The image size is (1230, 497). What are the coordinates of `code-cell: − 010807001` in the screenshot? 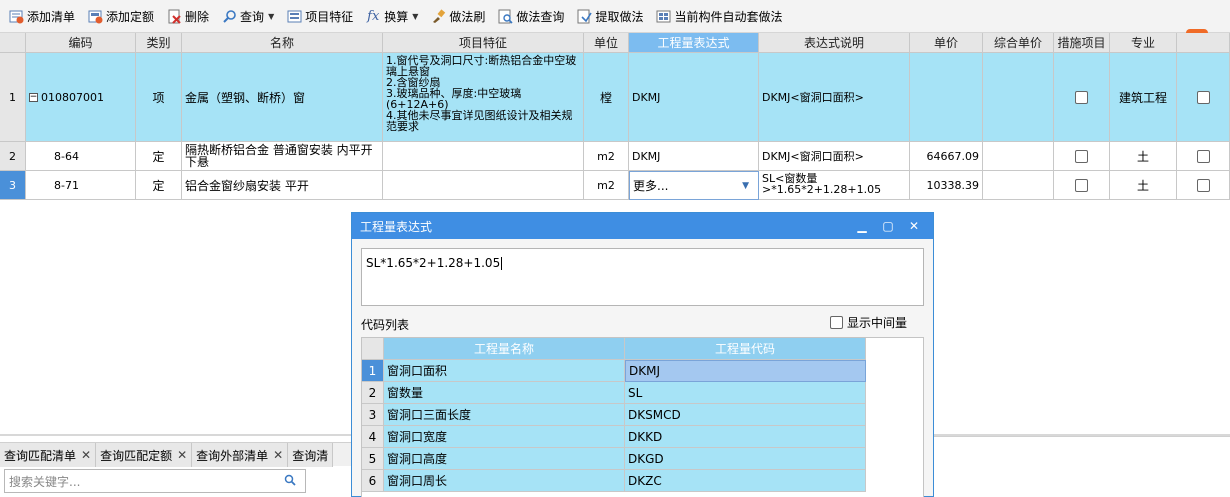 It's located at (81, 97).